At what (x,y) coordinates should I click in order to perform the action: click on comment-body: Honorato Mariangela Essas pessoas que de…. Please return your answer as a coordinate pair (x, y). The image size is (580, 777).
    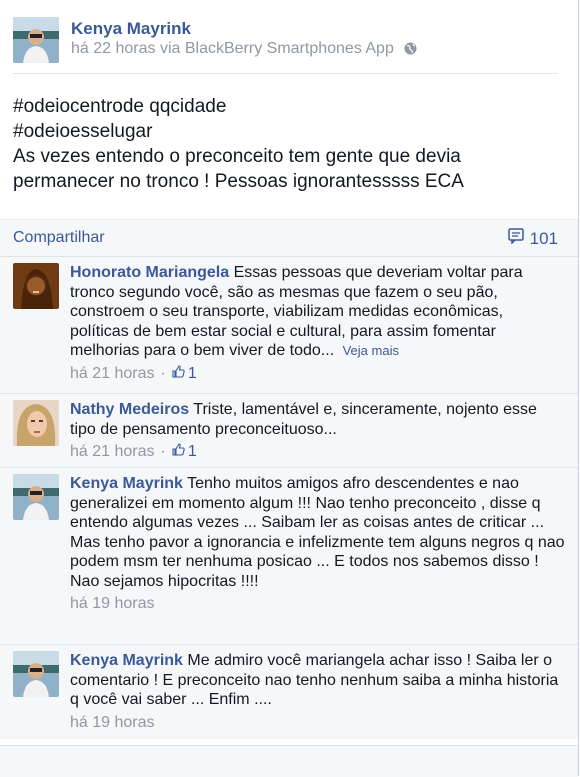
    Looking at the image, I should click on (317, 312).